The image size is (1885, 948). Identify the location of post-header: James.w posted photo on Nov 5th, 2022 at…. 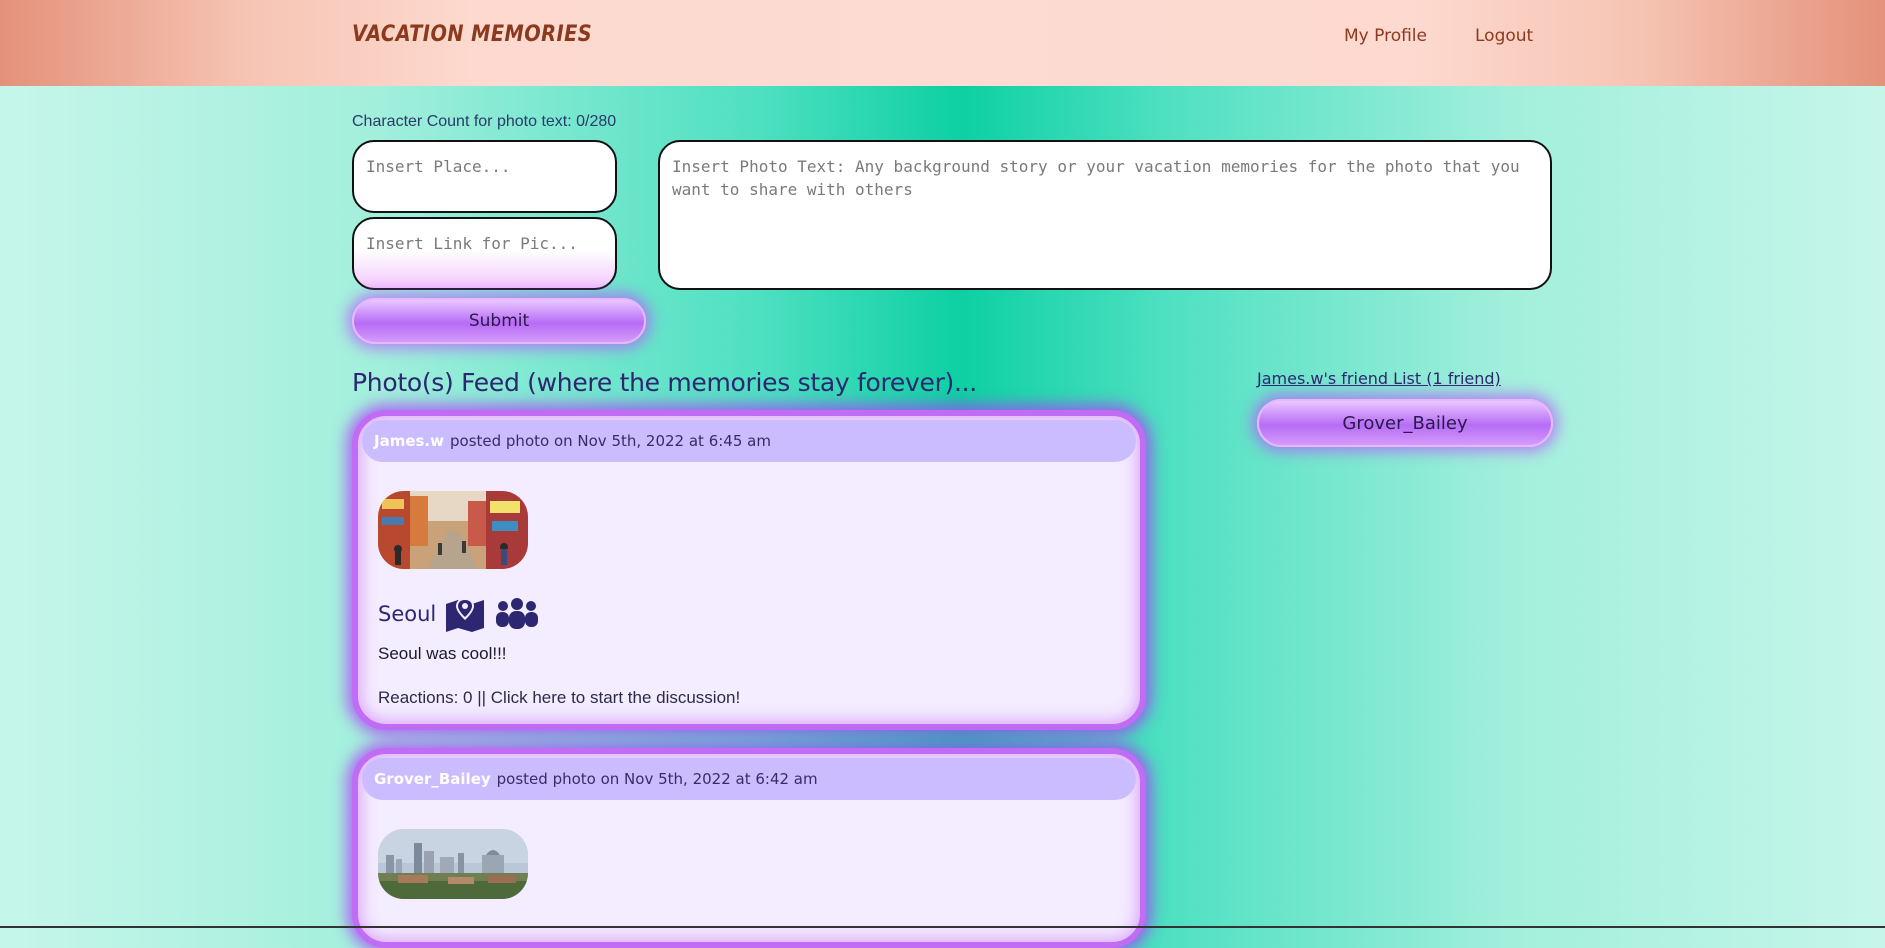
(749, 441).